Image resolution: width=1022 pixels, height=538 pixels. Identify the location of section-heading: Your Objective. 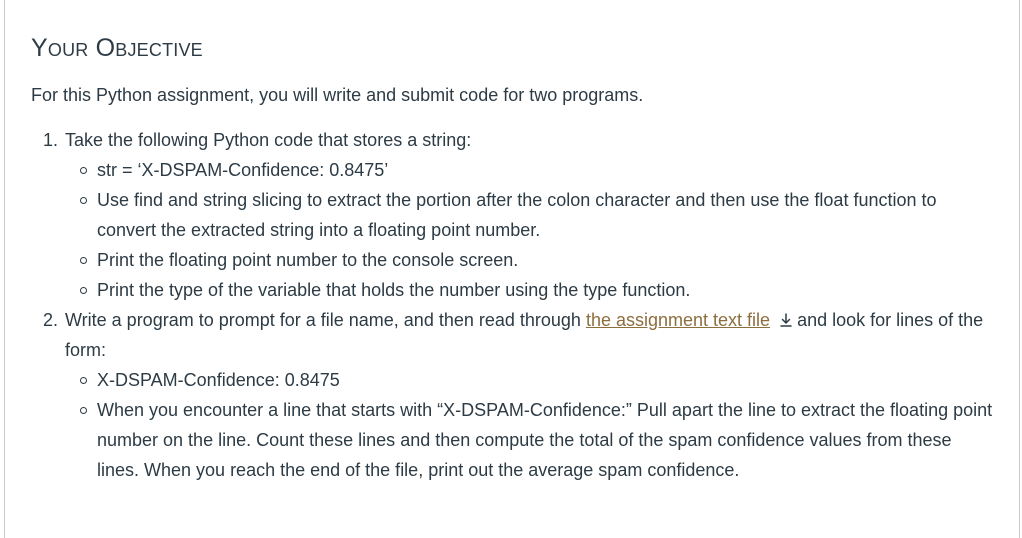
(117, 48).